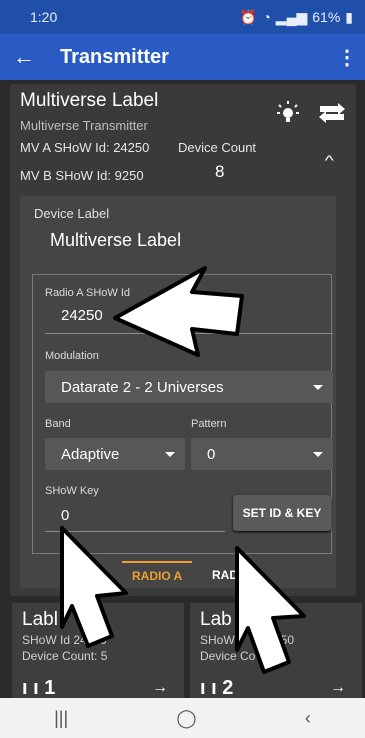 Image resolution: width=365 pixels, height=738 pixels. I want to click on overflow-menu-icon: ⋮, so click(347, 57).